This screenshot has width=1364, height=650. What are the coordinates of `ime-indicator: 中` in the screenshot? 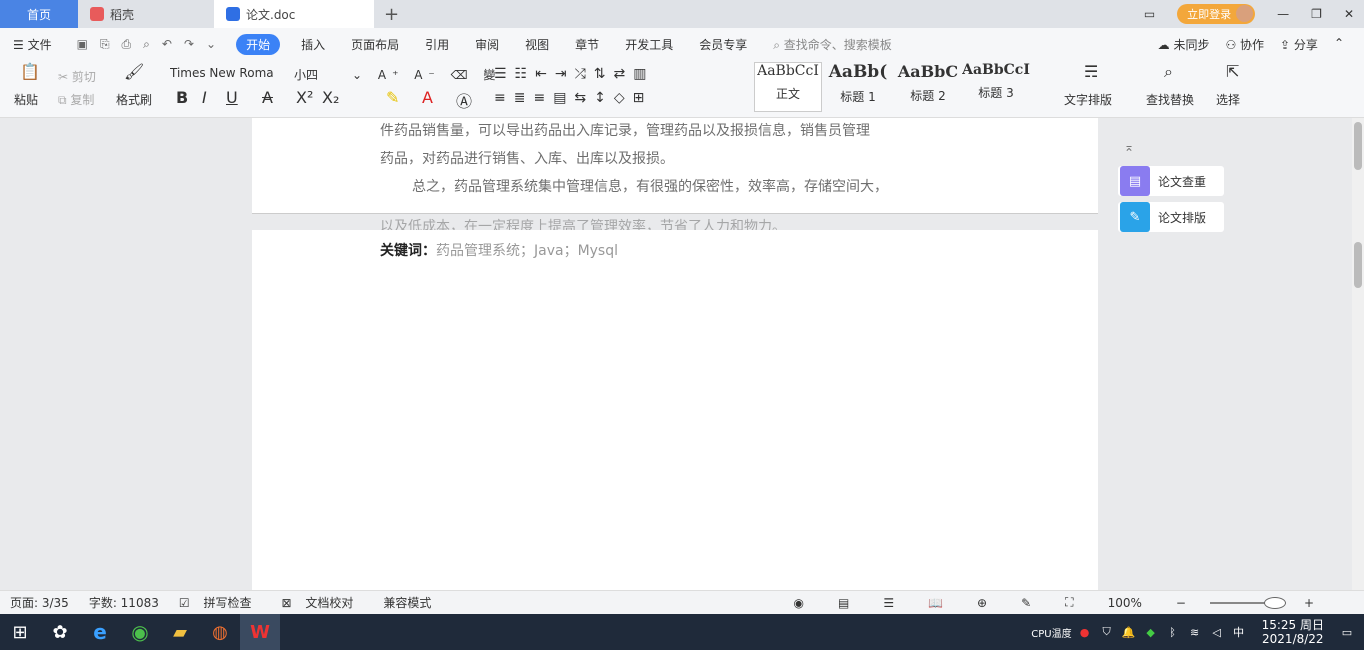 It's located at (1239, 632).